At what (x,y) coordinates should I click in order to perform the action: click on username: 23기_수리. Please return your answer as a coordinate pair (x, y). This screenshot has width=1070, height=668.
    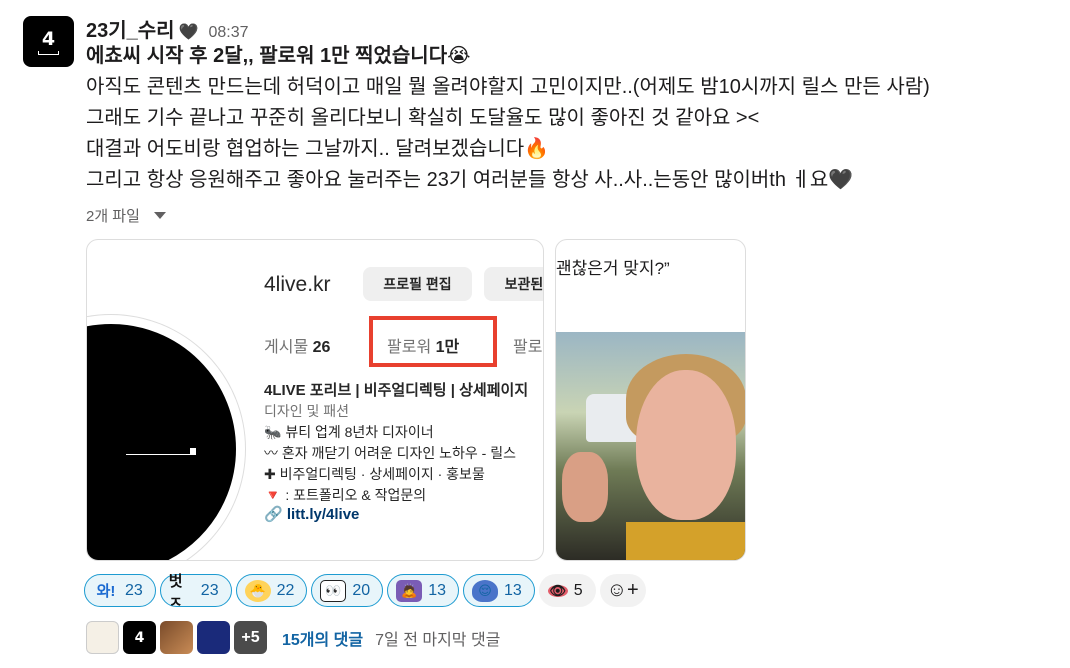
    Looking at the image, I should click on (130, 28).